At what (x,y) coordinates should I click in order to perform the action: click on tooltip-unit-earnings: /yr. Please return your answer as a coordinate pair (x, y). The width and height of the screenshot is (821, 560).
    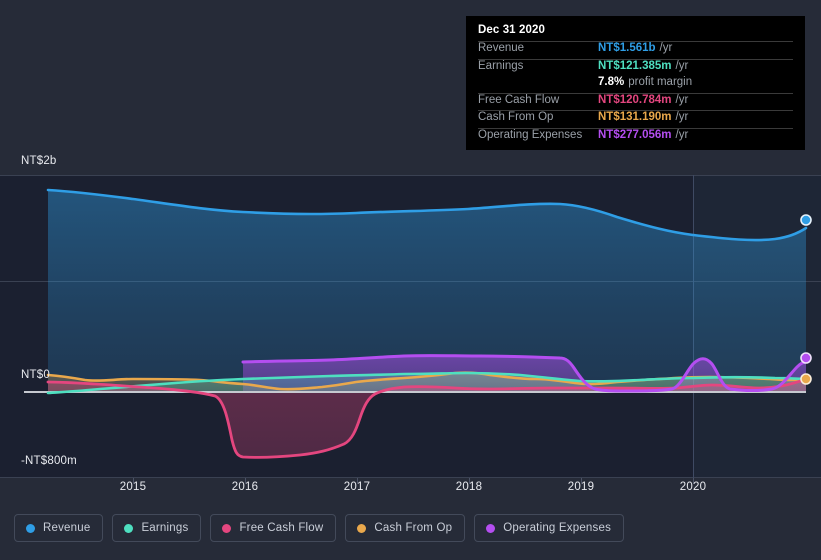
    Looking at the image, I should click on (682, 65).